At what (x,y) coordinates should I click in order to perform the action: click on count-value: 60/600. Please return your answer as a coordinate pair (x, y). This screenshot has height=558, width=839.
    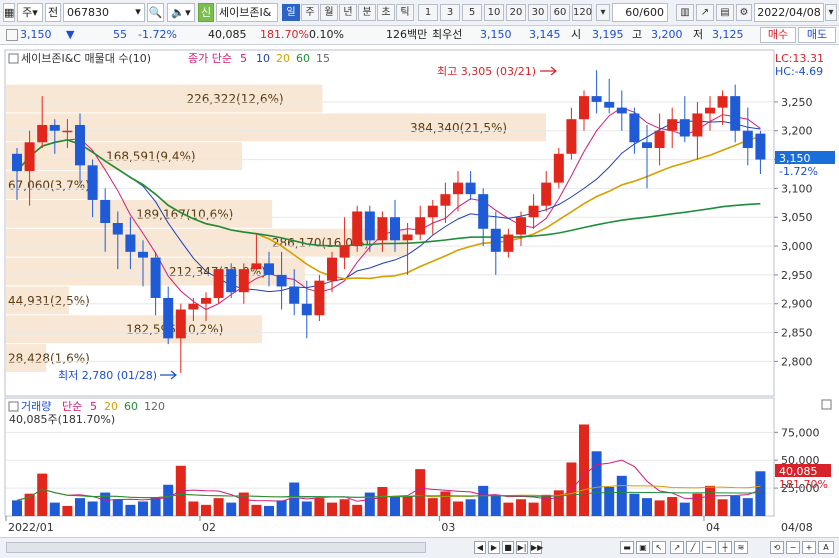
    Looking at the image, I should click on (644, 12).